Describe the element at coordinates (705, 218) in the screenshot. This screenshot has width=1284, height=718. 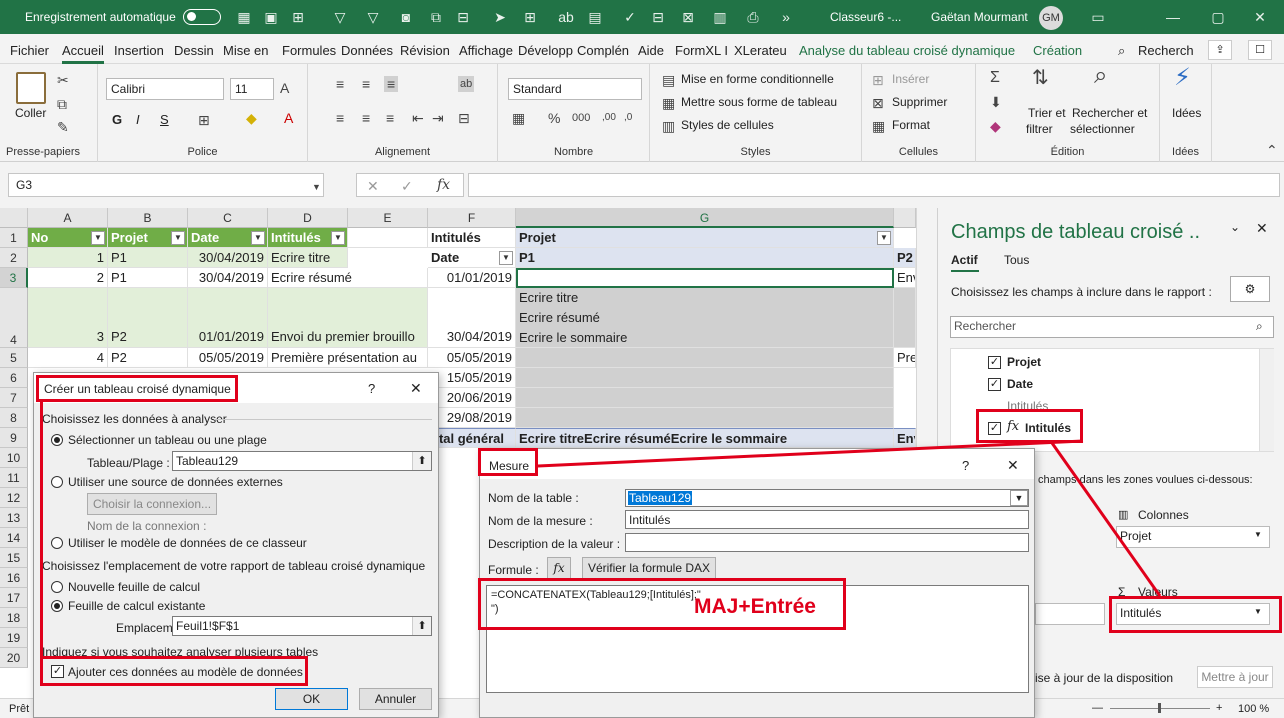
I see `column-header-g: G` at that location.